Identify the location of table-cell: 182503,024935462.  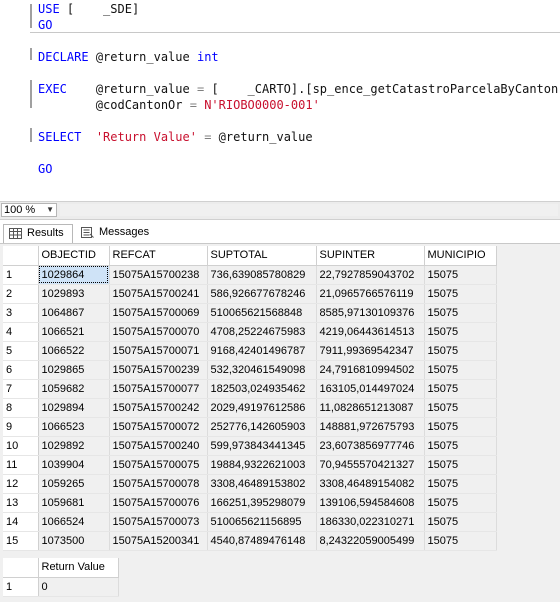
(262, 389).